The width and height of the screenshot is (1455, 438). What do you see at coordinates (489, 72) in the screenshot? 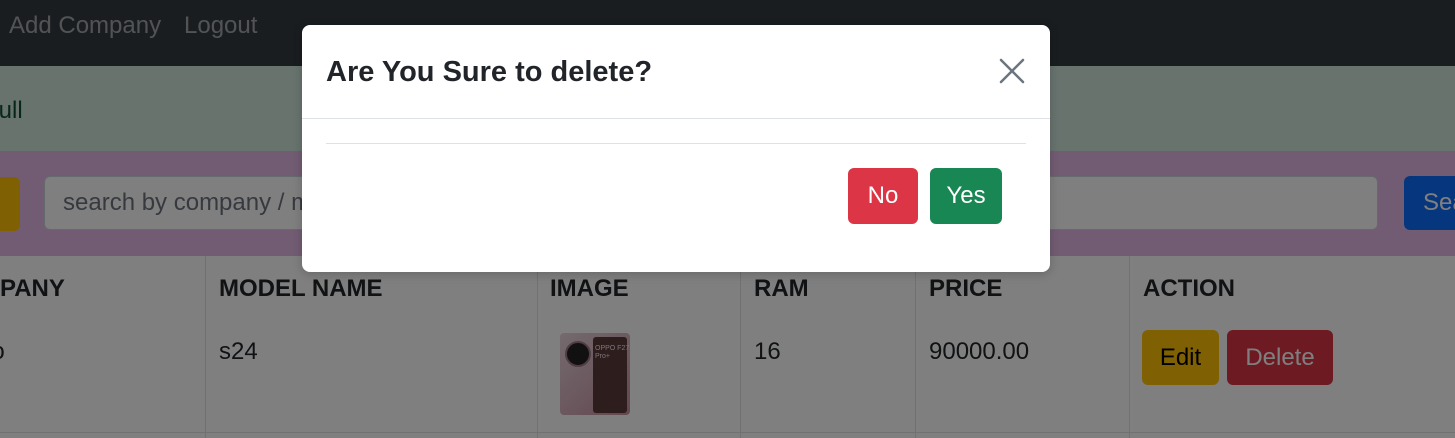
I see `modal-title: Are You Sure to delete?` at bounding box center [489, 72].